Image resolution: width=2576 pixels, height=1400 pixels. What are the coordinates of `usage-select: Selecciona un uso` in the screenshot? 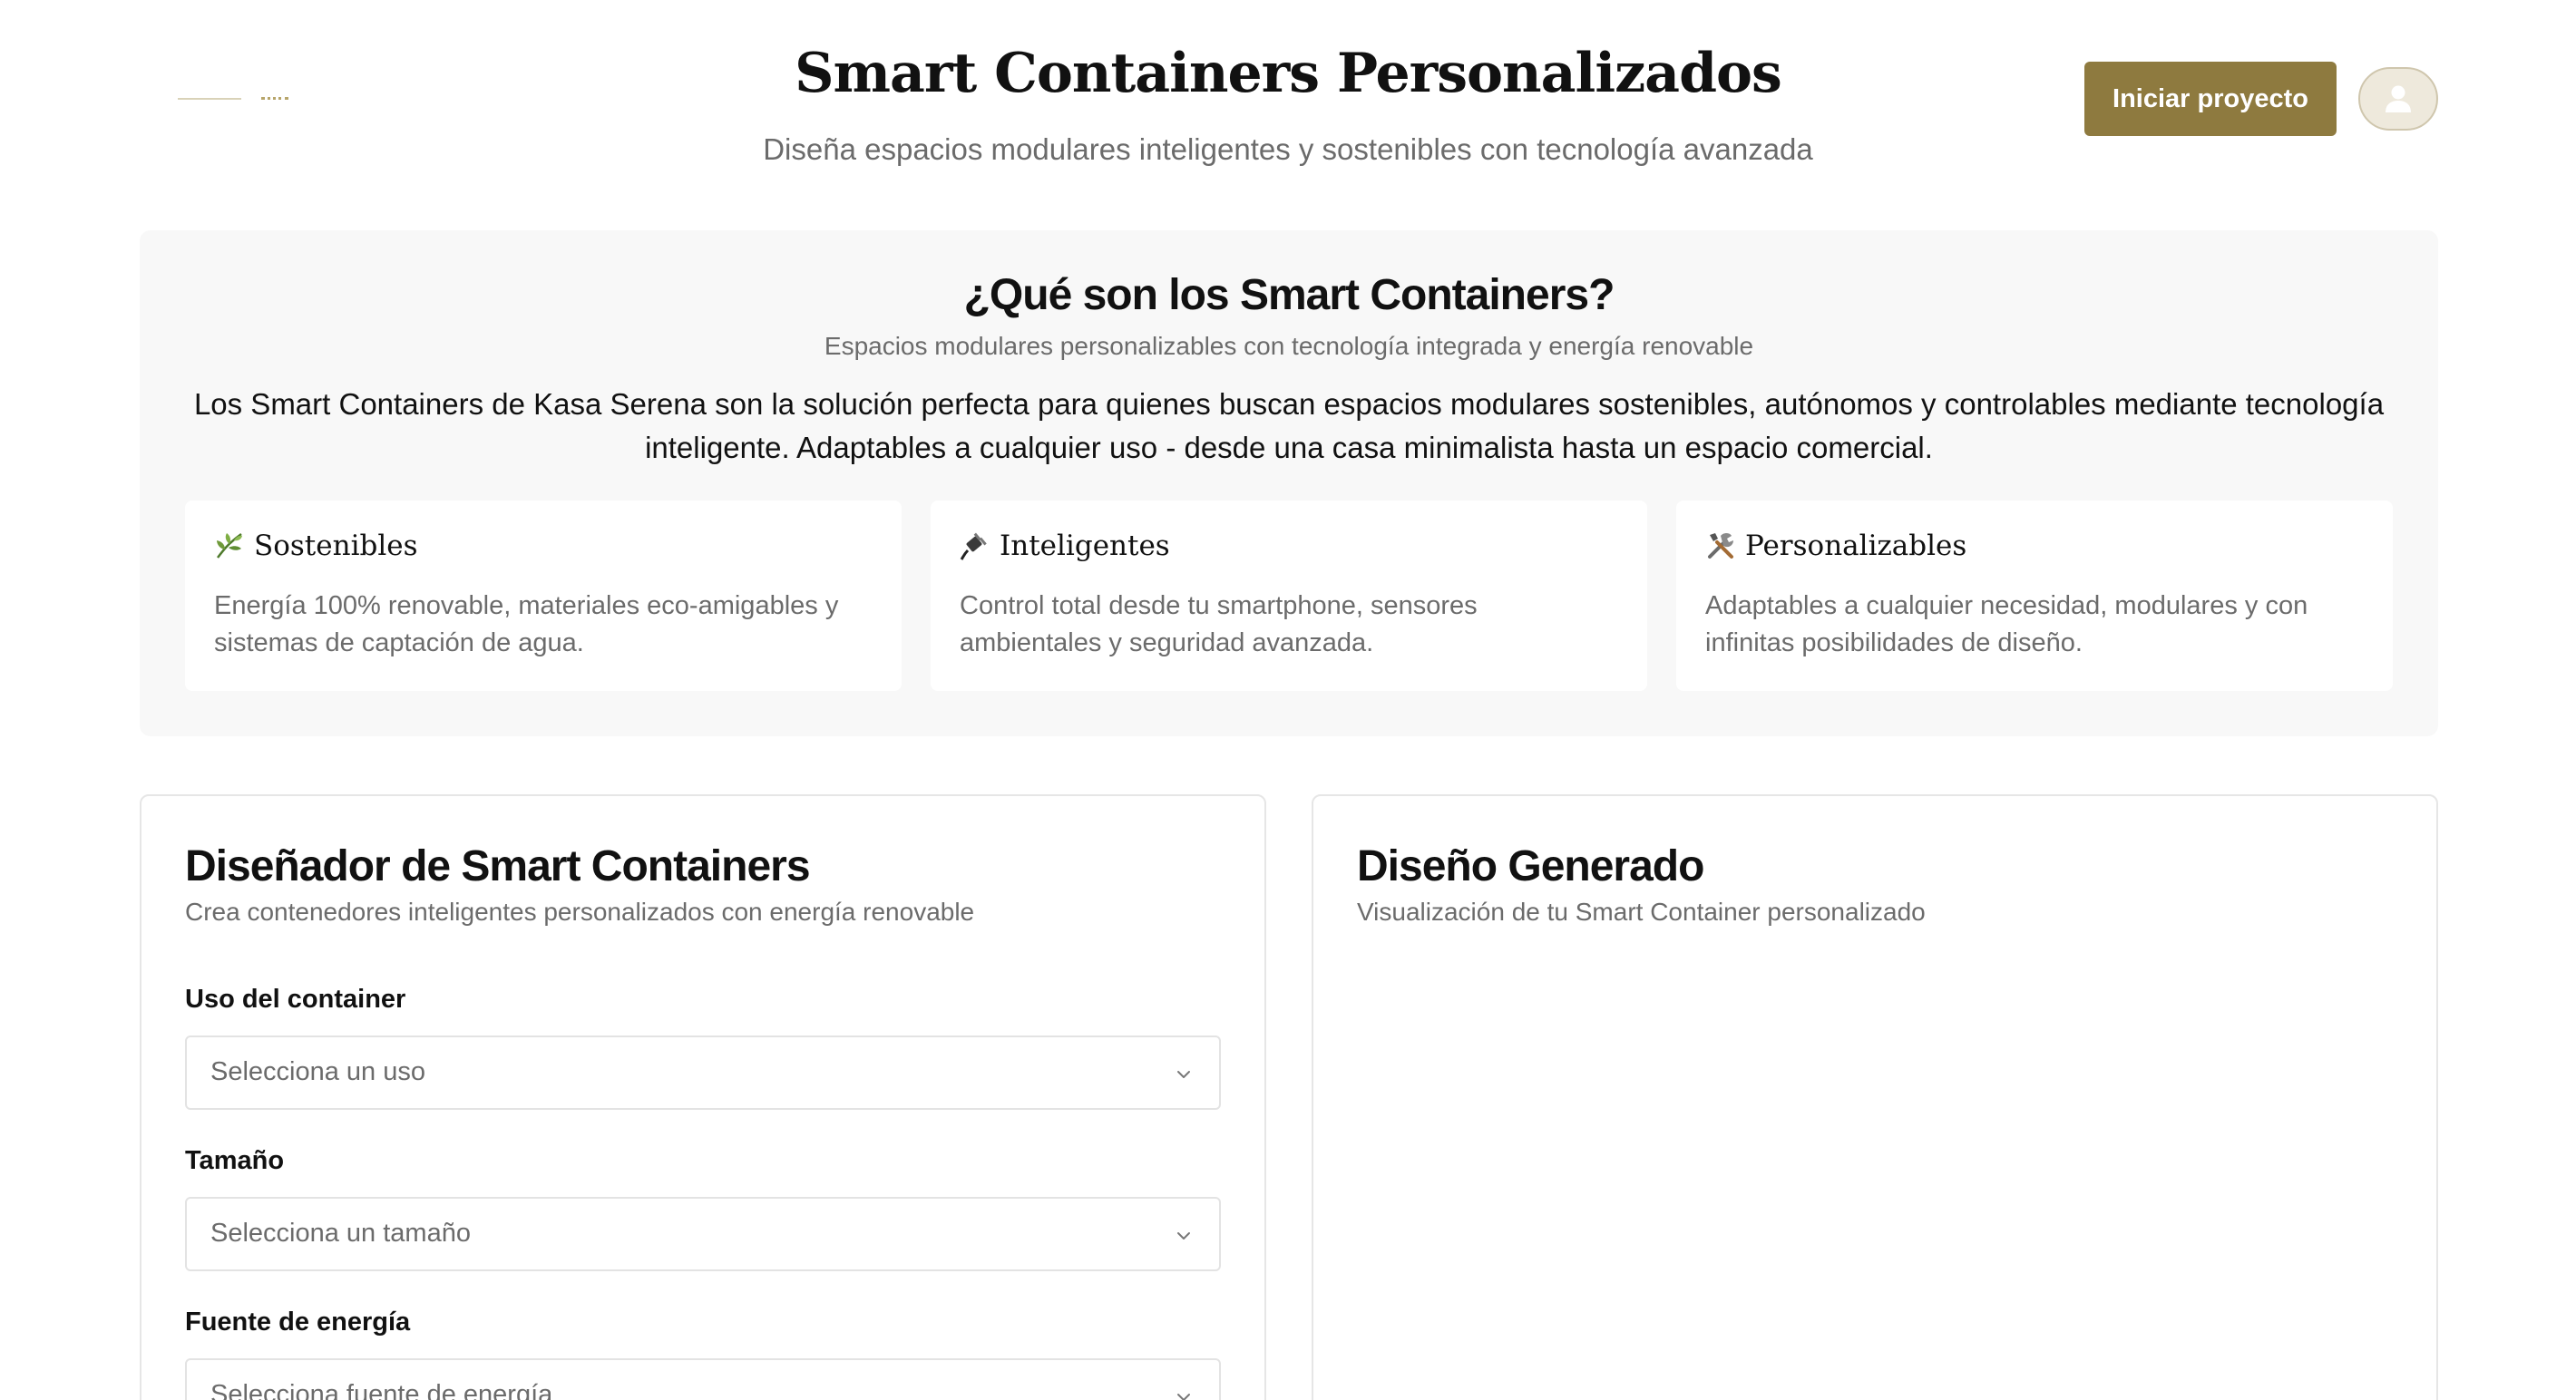 It's located at (703, 1072).